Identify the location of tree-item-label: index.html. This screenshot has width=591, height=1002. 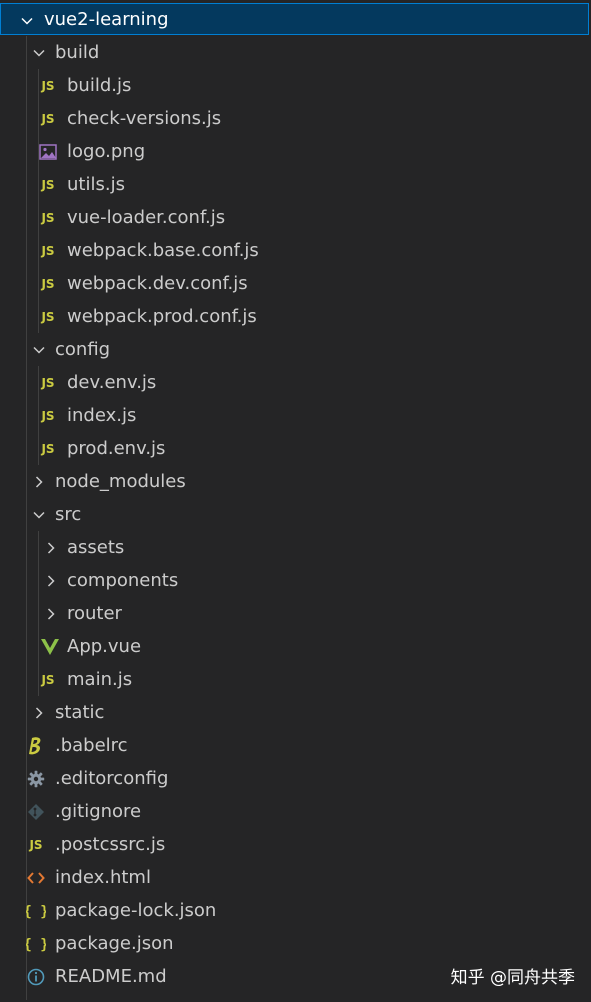
(103, 877).